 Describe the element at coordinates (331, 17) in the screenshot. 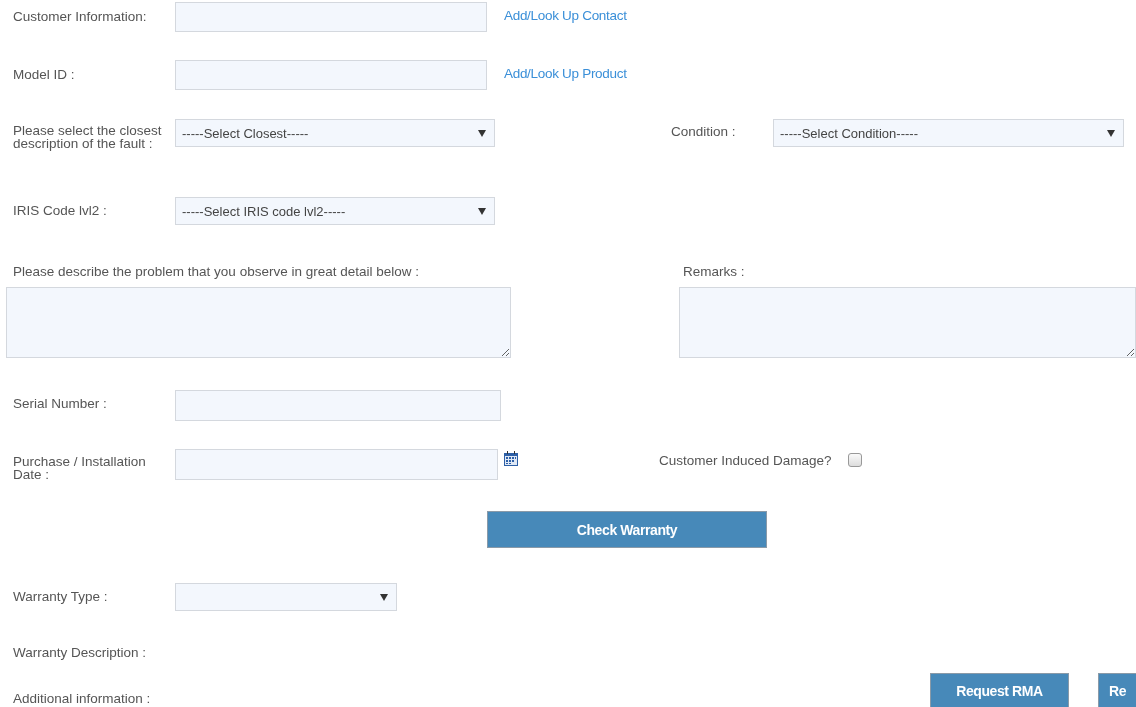

I see `customer-information-field` at that location.